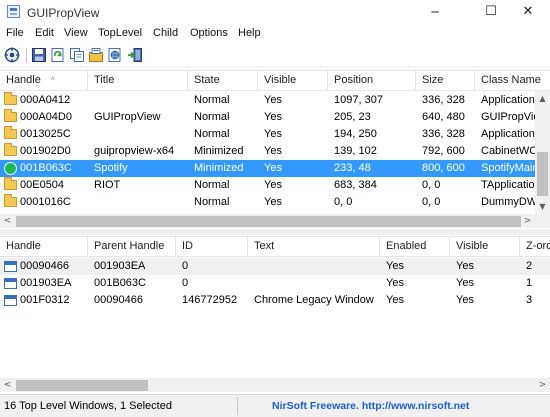 This screenshot has width=550, height=417. What do you see at coordinates (535, 247) in the screenshot?
I see `column-z-order: Z-ord` at bounding box center [535, 247].